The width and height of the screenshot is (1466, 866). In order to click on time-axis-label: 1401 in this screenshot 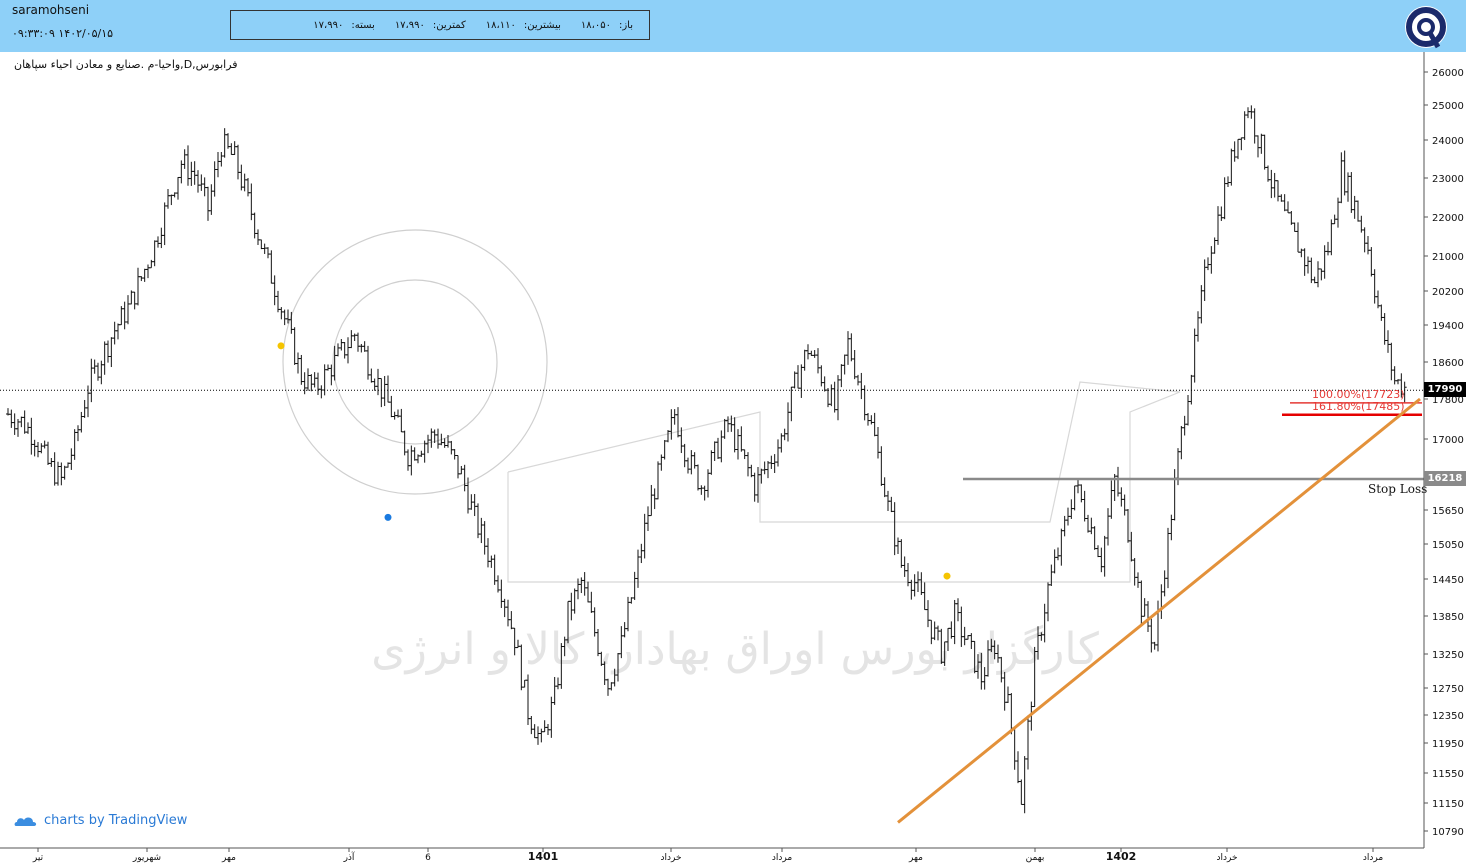, I will do `click(543, 856)`.